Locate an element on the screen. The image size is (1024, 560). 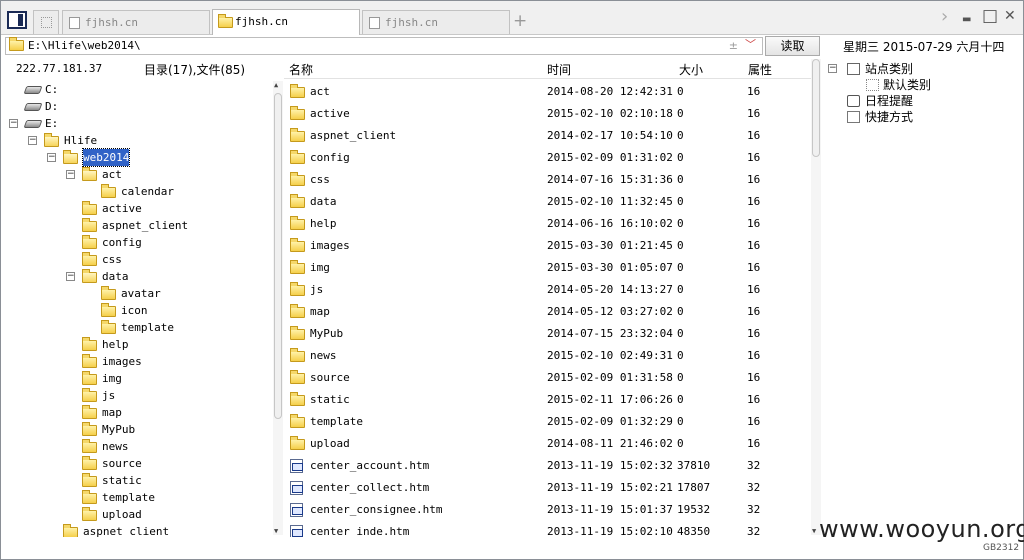
tree-node: − Hlife is located at coordinates (136, 140).